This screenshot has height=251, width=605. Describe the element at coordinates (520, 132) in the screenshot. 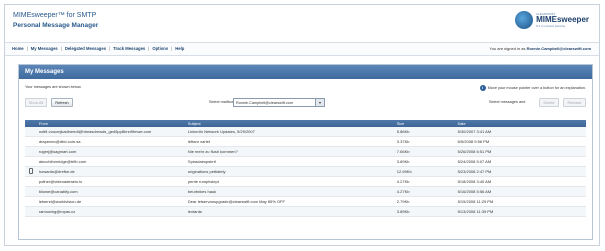

I see `row-date: 5/30/2007 3:41 AM` at that location.